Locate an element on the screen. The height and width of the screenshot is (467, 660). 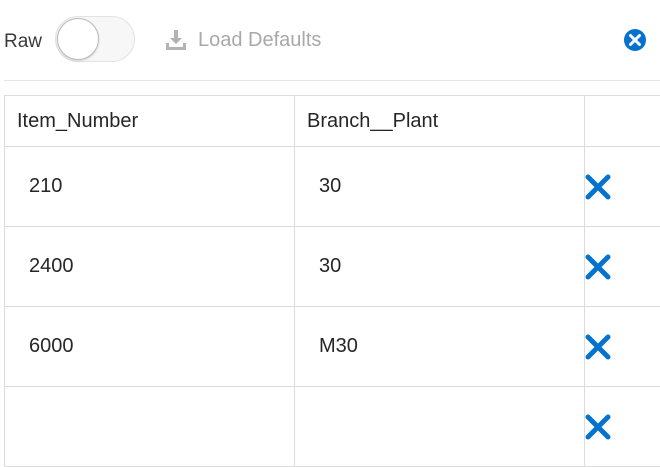
cell-item-number: 6000 is located at coordinates (150, 347).